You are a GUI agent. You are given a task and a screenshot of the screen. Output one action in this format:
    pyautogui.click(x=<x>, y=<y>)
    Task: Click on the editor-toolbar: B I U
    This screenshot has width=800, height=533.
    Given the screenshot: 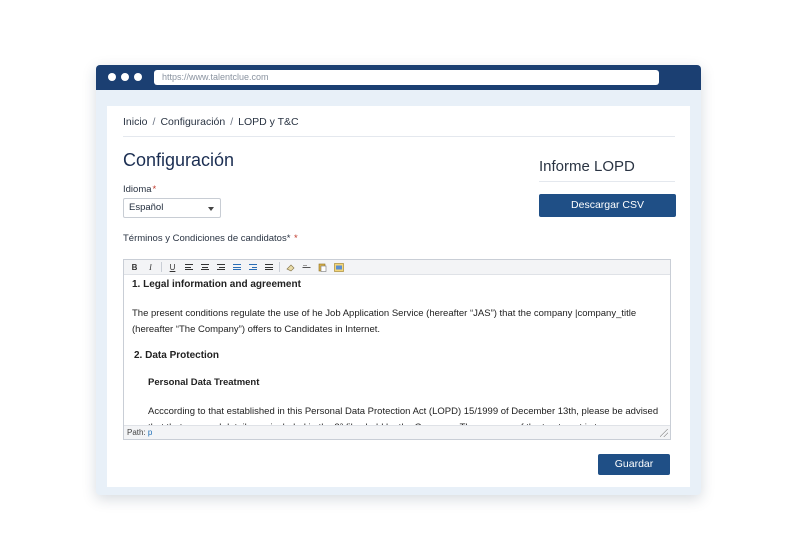 What is the action you would take?
    pyautogui.click(x=397, y=267)
    